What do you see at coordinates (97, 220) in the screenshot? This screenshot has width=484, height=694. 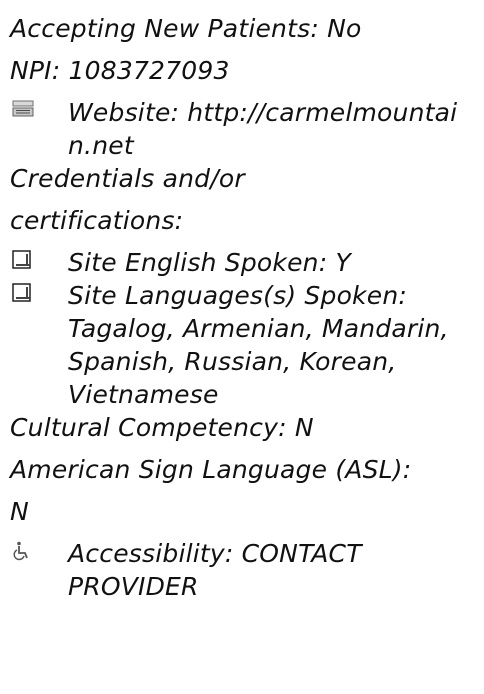 I see `credentials-label-line2: certifications:` at bounding box center [97, 220].